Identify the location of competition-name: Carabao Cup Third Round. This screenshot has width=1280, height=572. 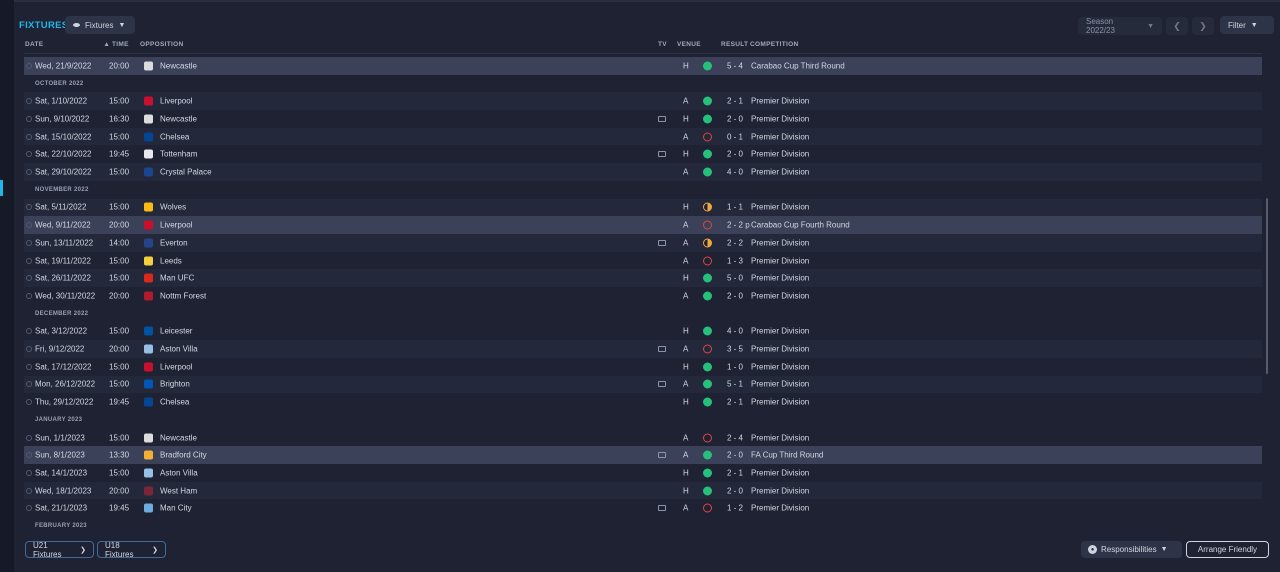
(798, 65).